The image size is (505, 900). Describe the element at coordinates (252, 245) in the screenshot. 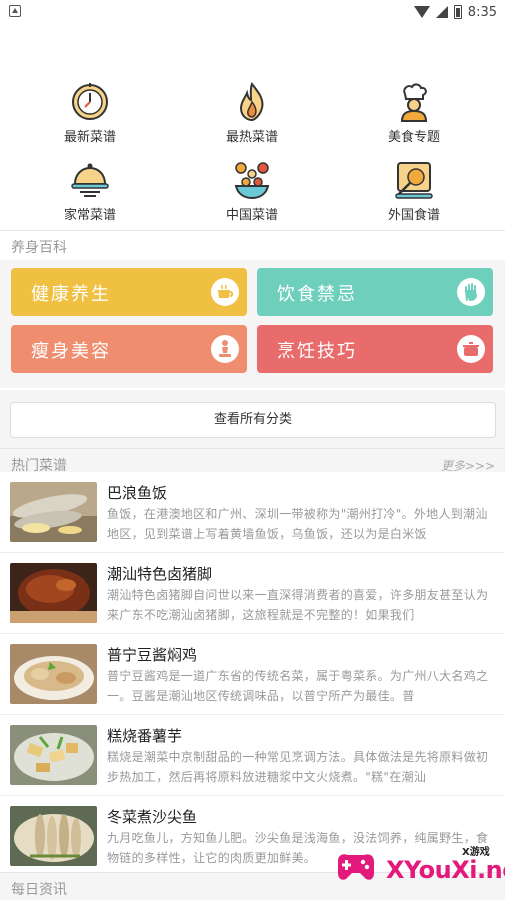

I see `health-section-header: 养身百科` at that location.